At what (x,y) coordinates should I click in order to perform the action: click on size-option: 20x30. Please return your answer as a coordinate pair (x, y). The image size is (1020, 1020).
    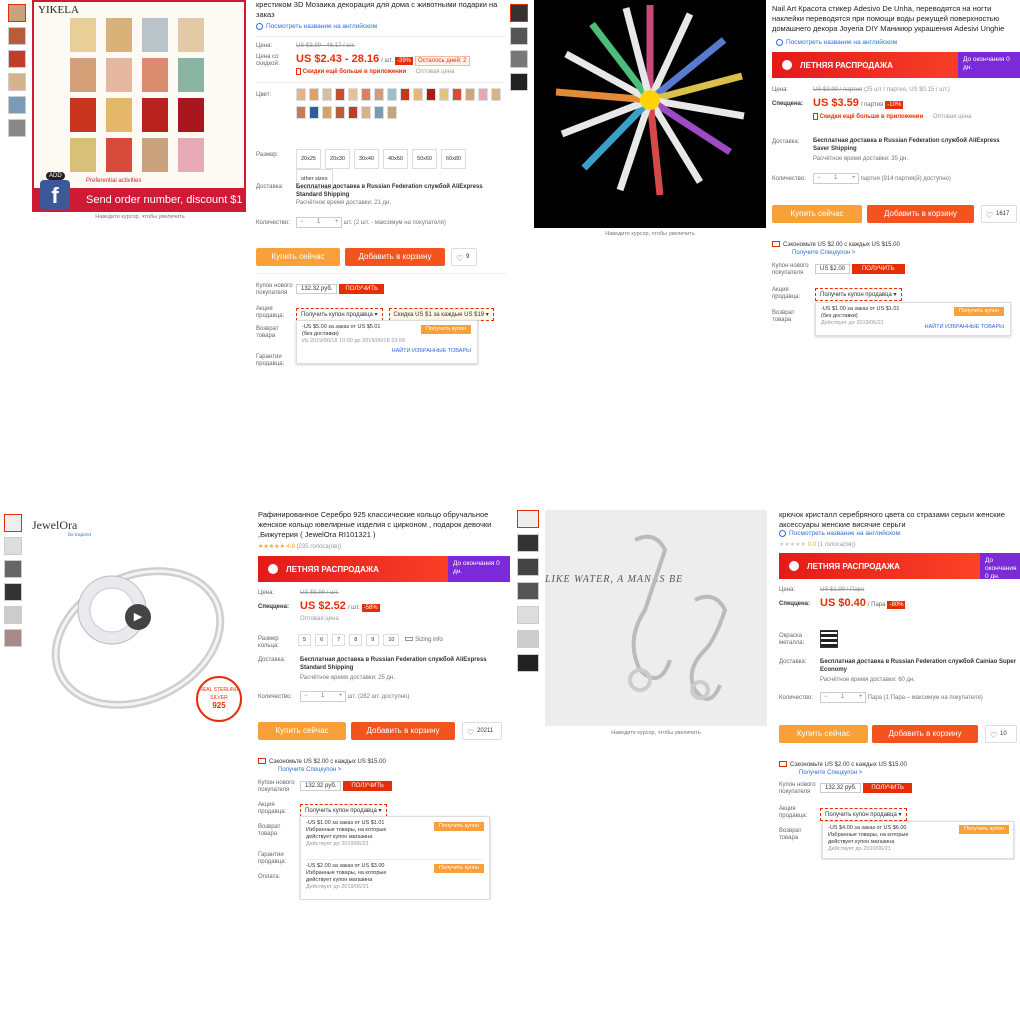
    Looking at the image, I should click on (337, 159).